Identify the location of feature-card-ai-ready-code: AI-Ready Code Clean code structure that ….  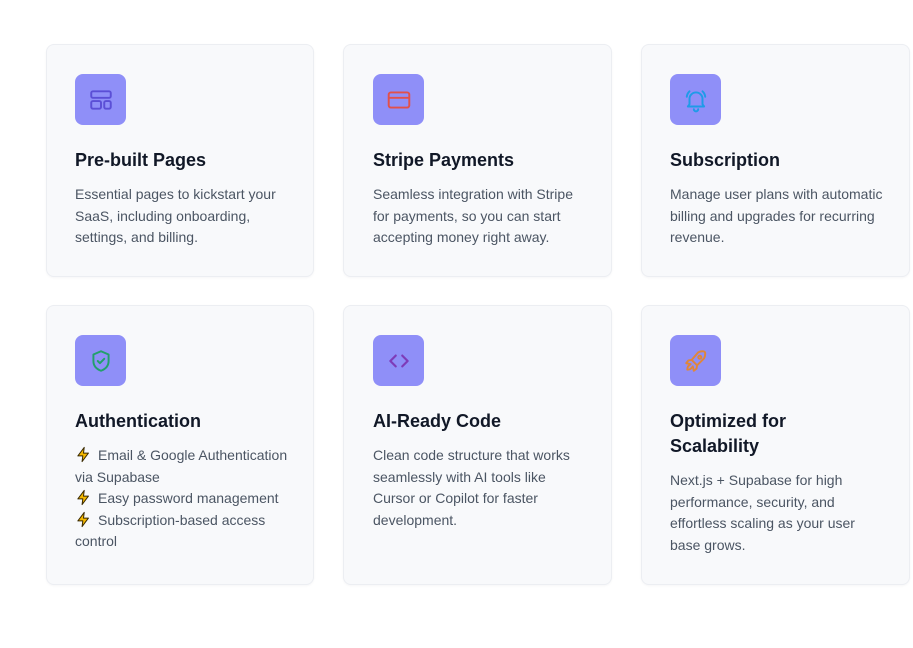
(477, 445).